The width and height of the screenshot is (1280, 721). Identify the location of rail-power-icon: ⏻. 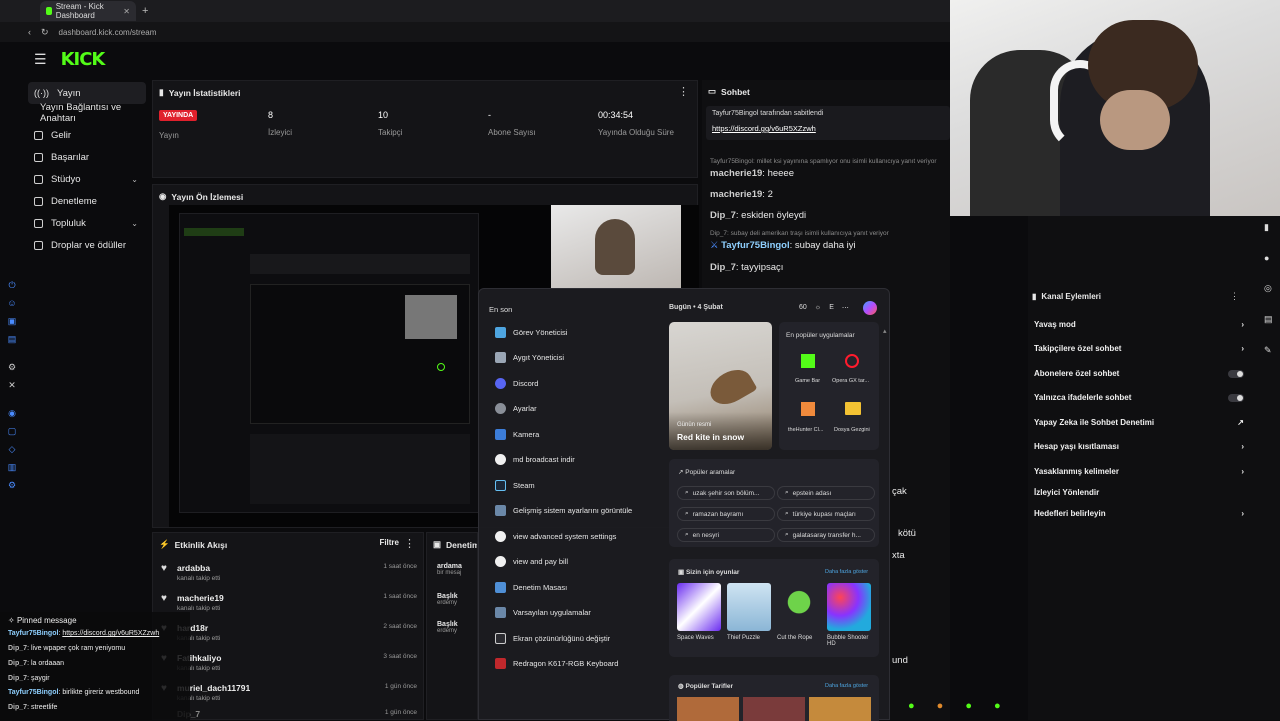
(12, 286).